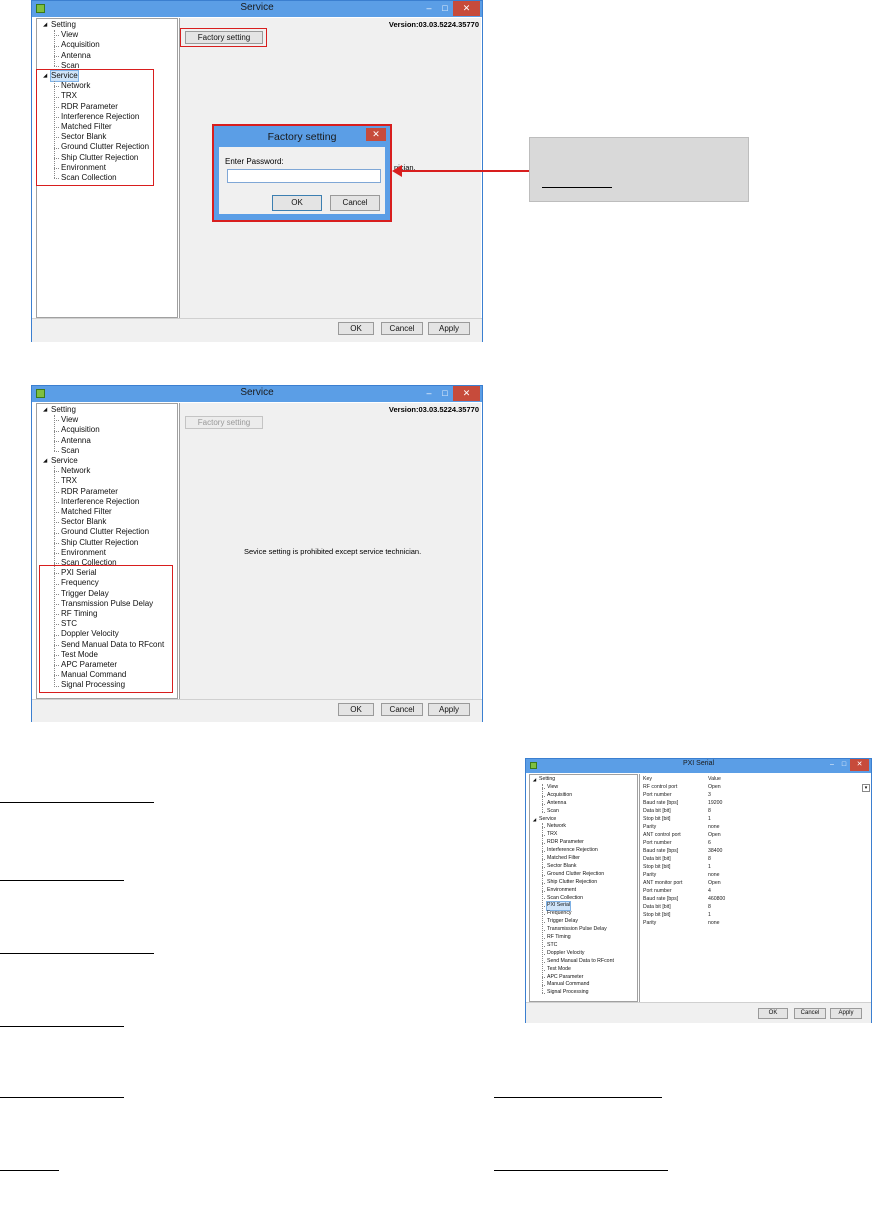  Describe the element at coordinates (297, 203) in the screenshot. I see `dialog-ok-button: OK` at that location.